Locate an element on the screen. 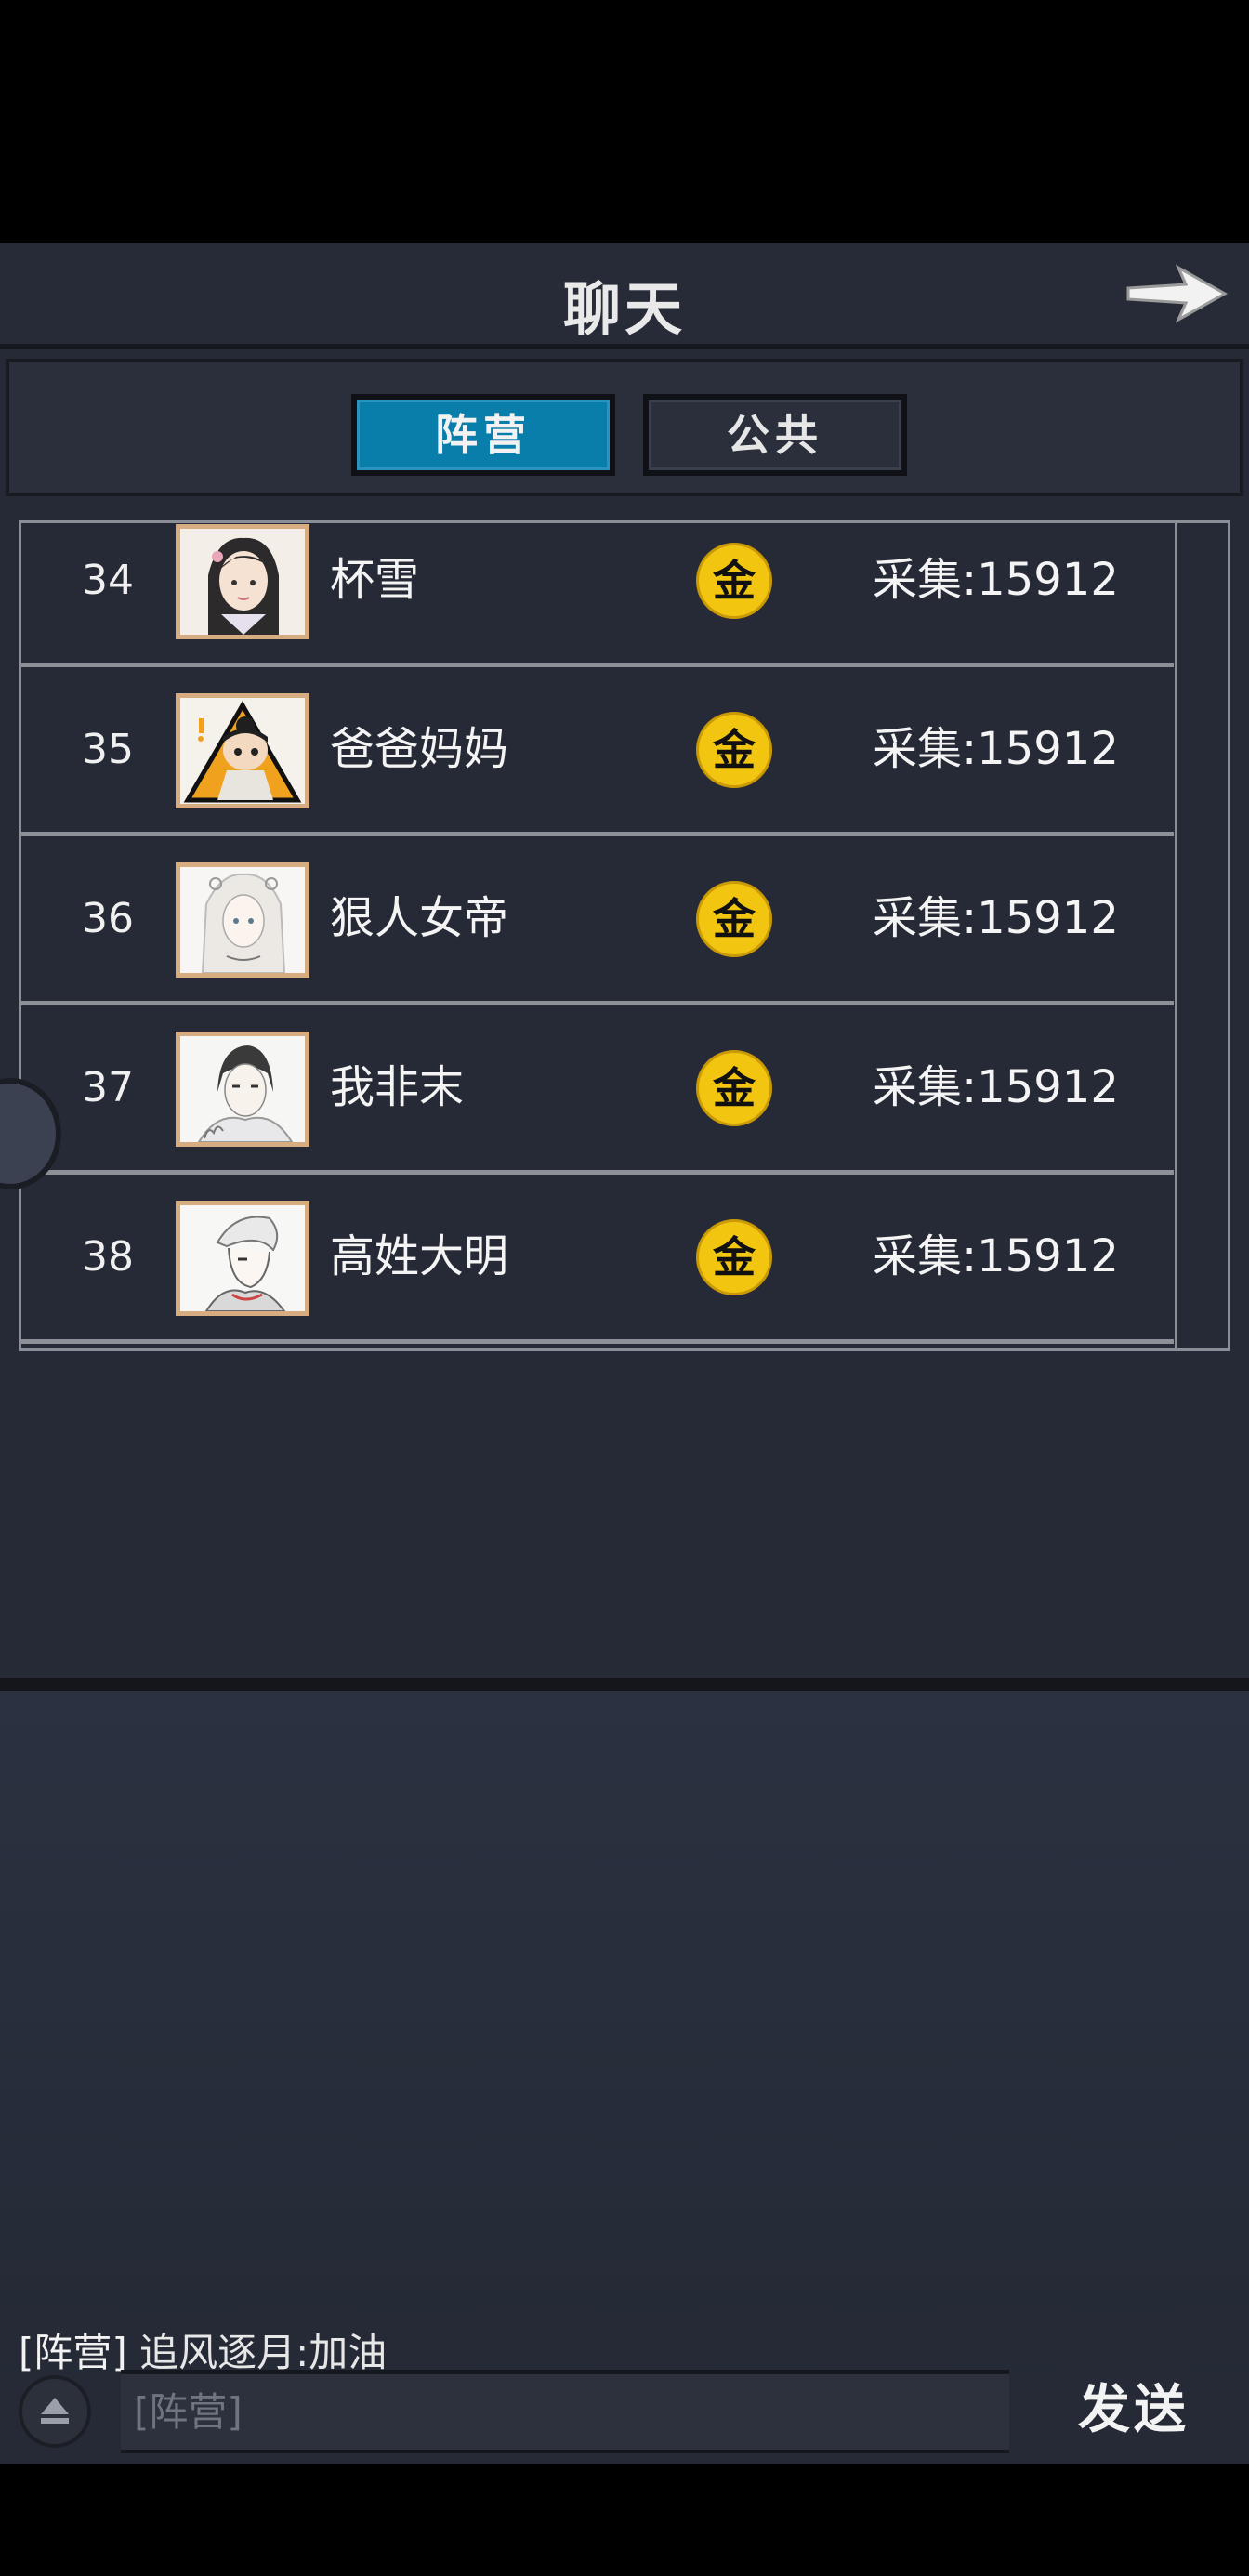 The height and width of the screenshot is (2576, 1249). player-name: 杯雪 is located at coordinates (375, 580).